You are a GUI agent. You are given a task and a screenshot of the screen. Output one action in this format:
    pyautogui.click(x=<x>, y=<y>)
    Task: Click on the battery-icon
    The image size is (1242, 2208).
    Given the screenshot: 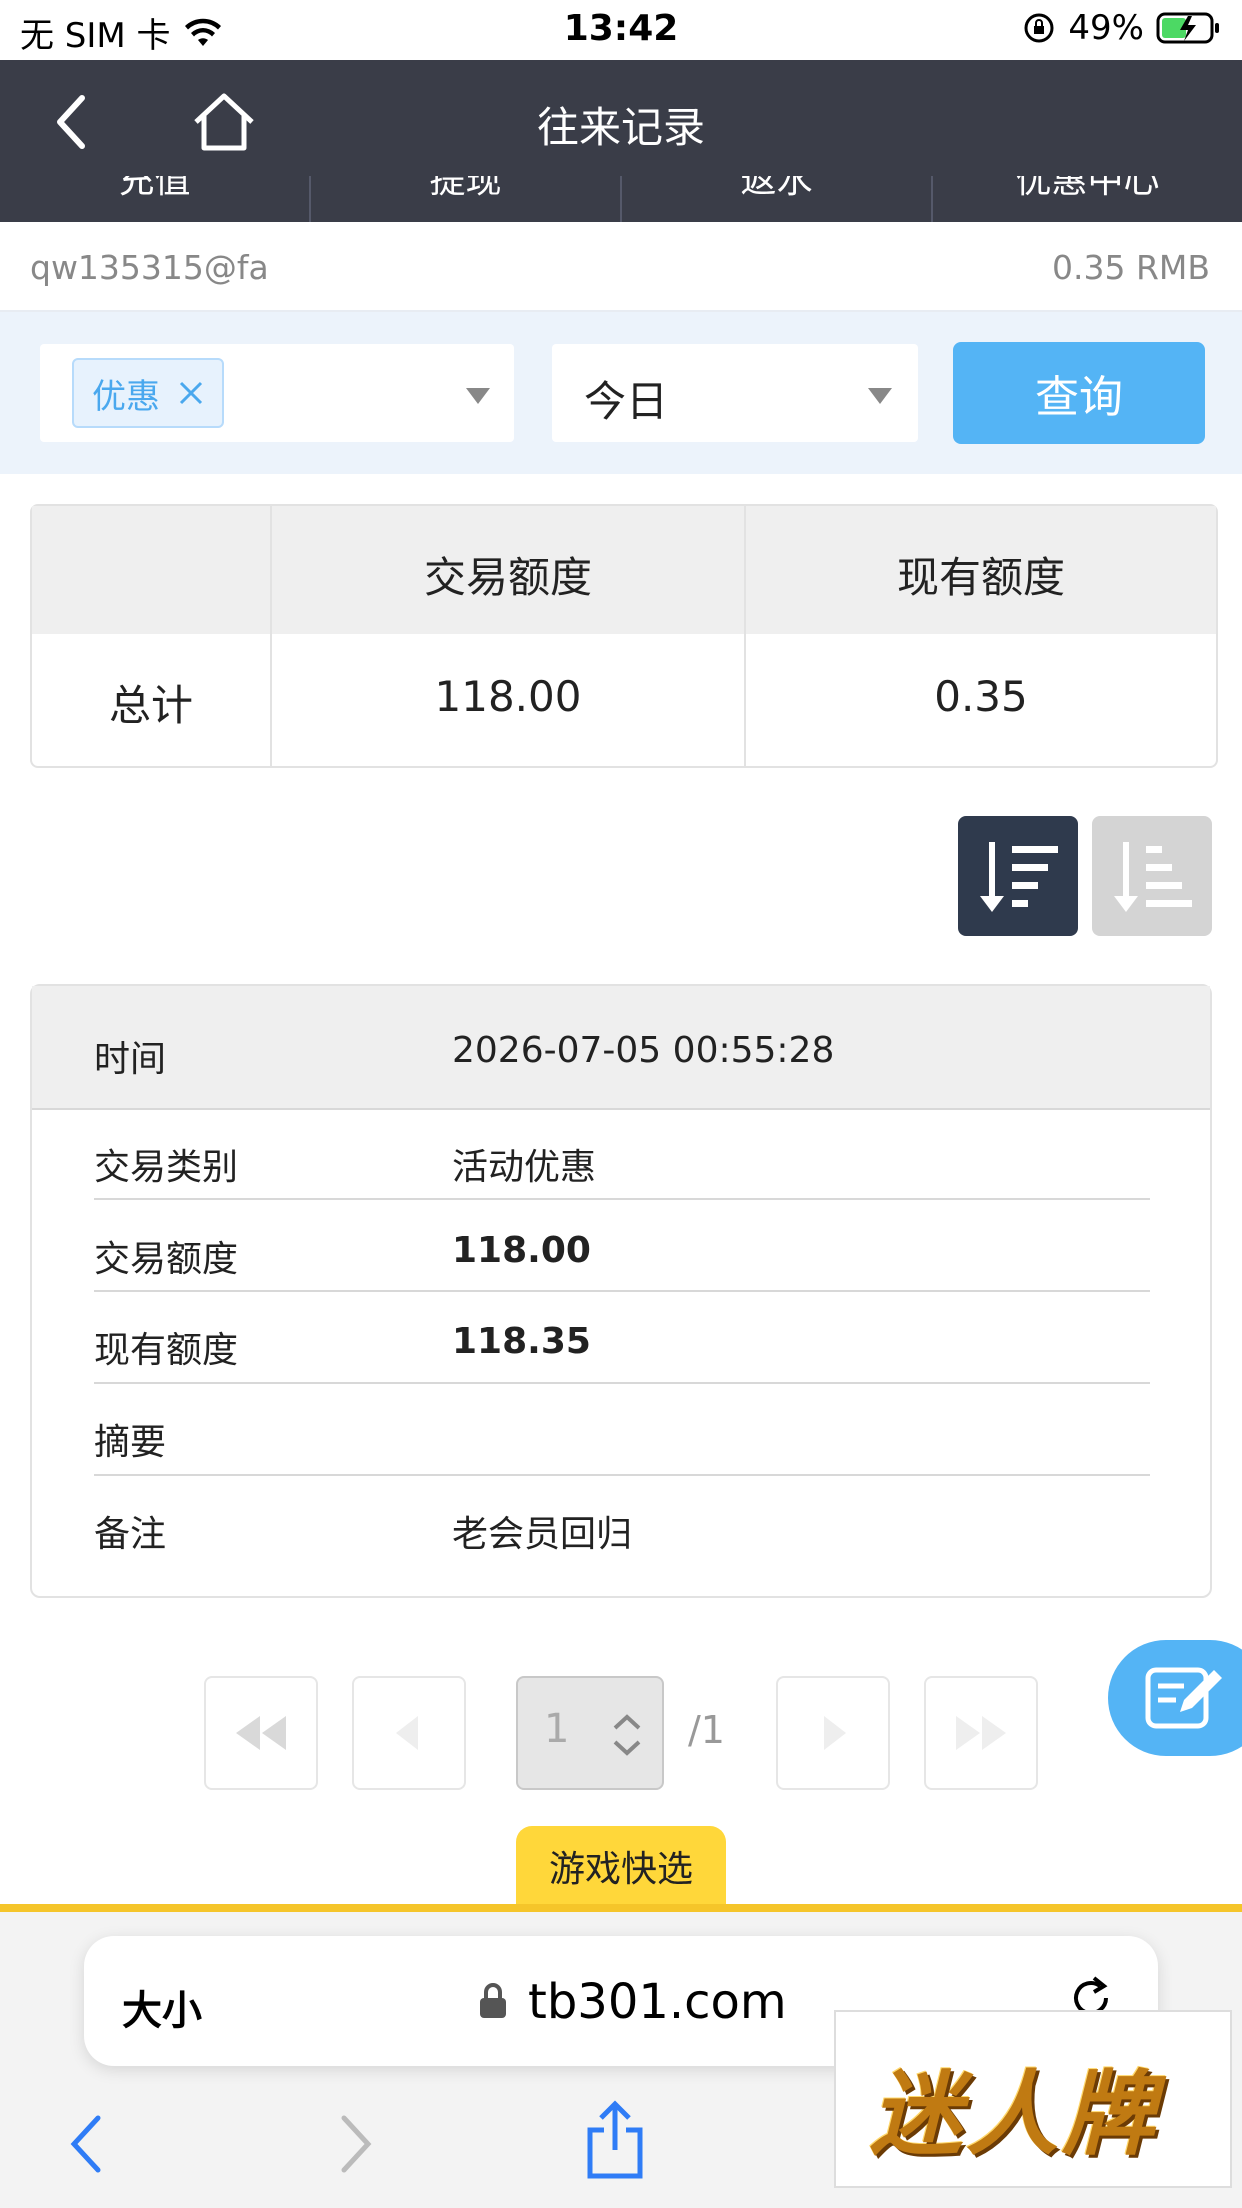 What is the action you would take?
    pyautogui.click(x=1187, y=28)
    